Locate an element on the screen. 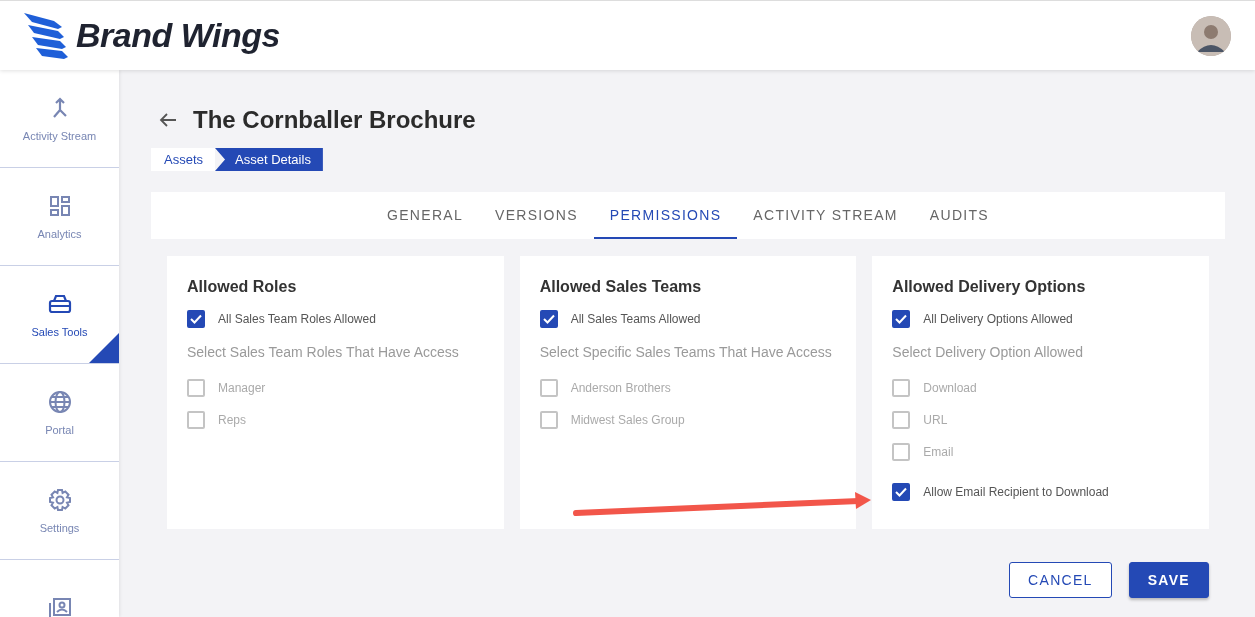  checkbox-label: Download is located at coordinates (950, 388).